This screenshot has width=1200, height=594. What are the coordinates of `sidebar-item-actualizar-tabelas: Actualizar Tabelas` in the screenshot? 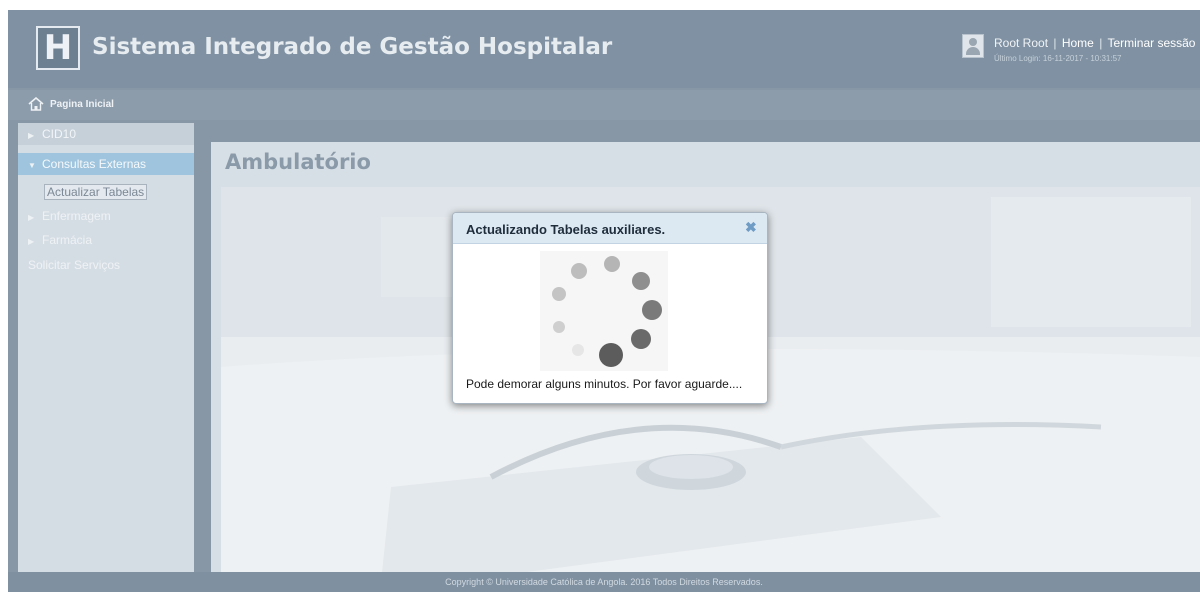 It's located at (96, 192).